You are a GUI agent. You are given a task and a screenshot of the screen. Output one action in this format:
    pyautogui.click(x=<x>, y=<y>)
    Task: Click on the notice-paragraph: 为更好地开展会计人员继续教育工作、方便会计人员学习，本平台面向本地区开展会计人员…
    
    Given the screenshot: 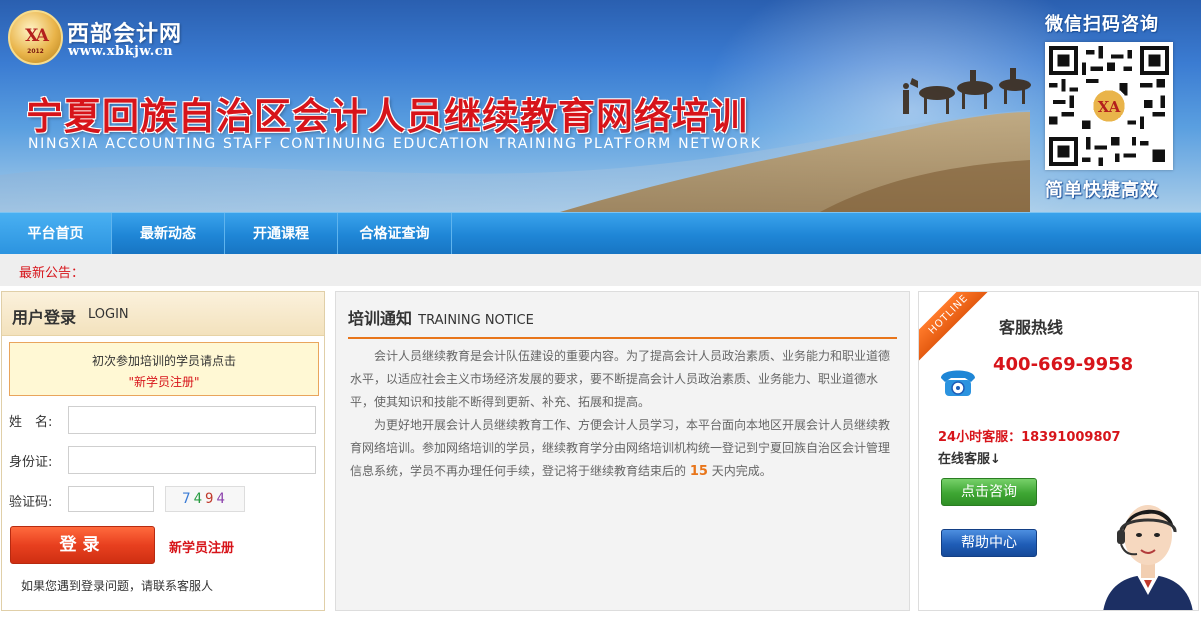 What is the action you would take?
    pyautogui.click(x=620, y=448)
    